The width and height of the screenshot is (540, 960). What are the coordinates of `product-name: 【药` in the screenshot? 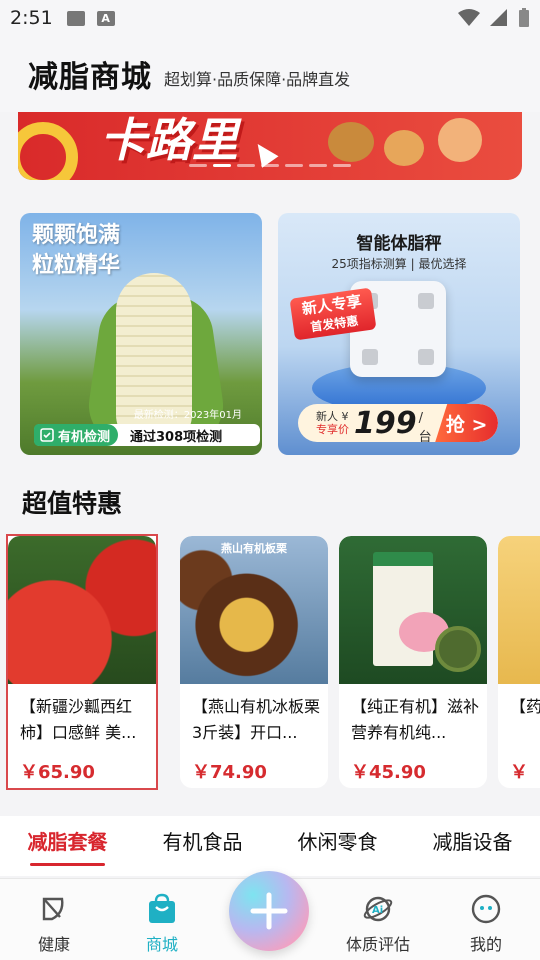 It's located at (525, 706).